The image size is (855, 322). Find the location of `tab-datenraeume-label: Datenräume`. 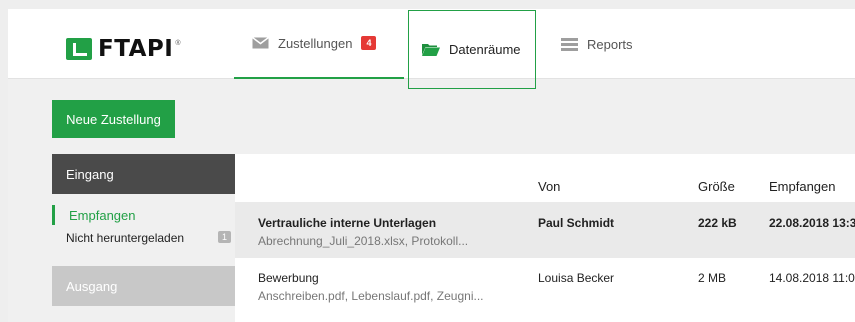

tab-datenraeume-label: Datenräume is located at coordinates (485, 49).